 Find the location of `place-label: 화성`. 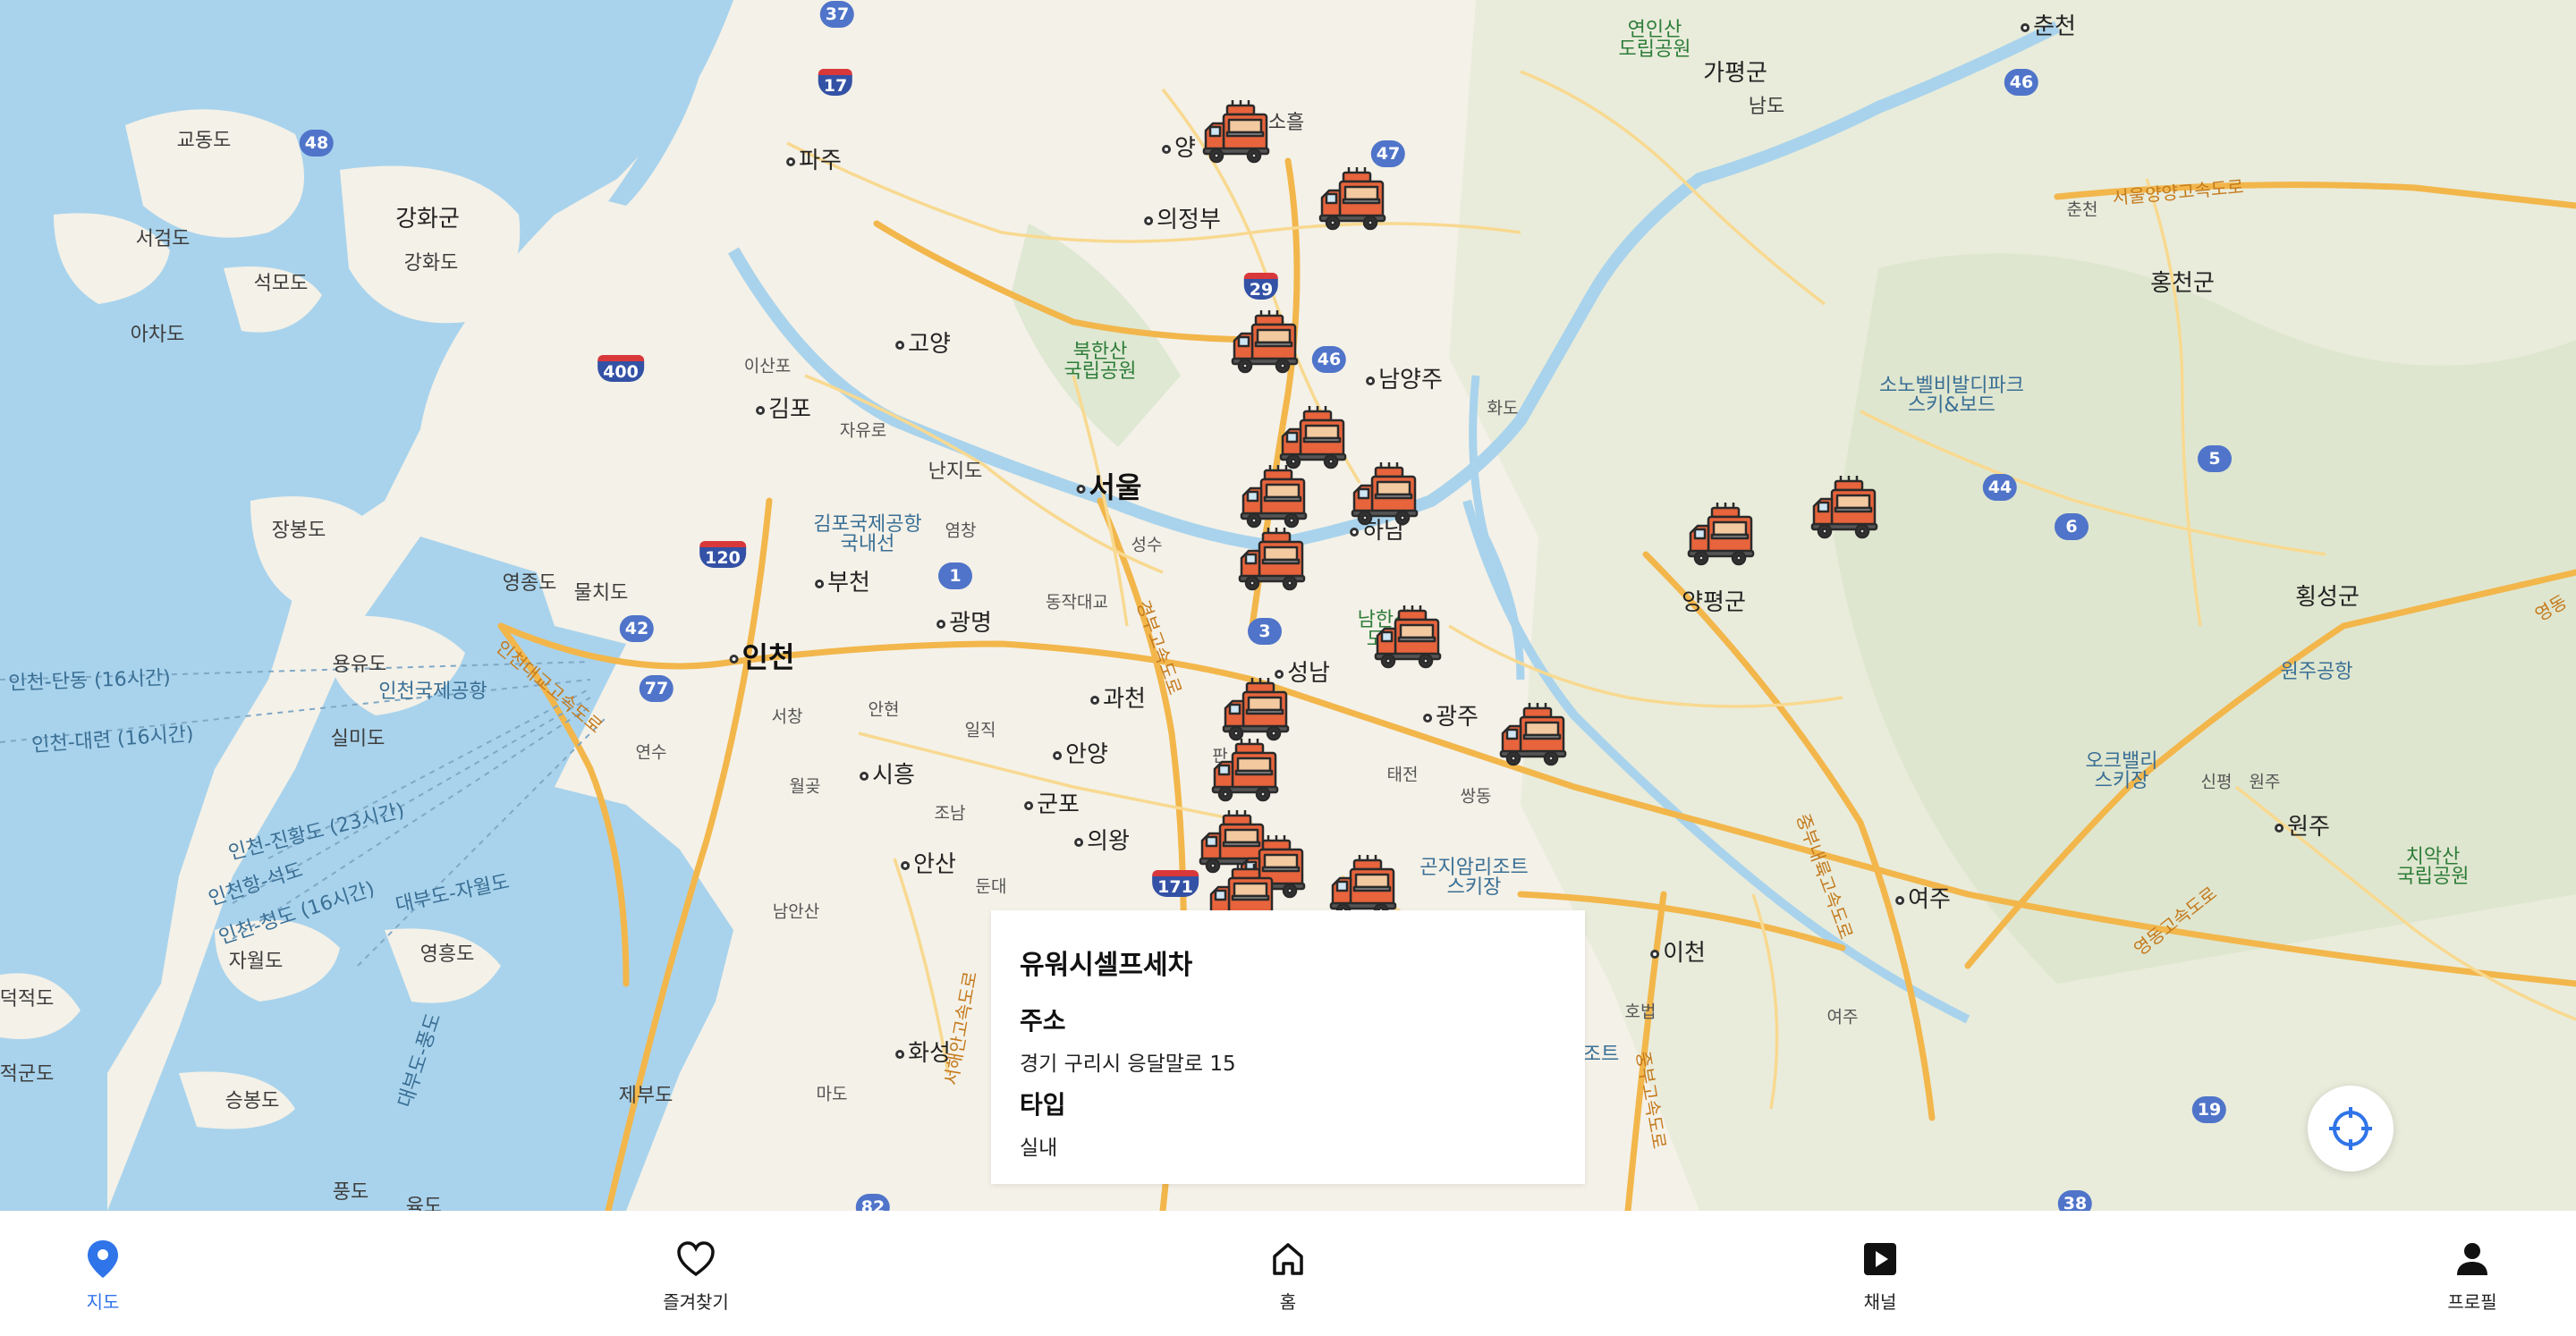

place-label: 화성 is located at coordinates (923, 1054).